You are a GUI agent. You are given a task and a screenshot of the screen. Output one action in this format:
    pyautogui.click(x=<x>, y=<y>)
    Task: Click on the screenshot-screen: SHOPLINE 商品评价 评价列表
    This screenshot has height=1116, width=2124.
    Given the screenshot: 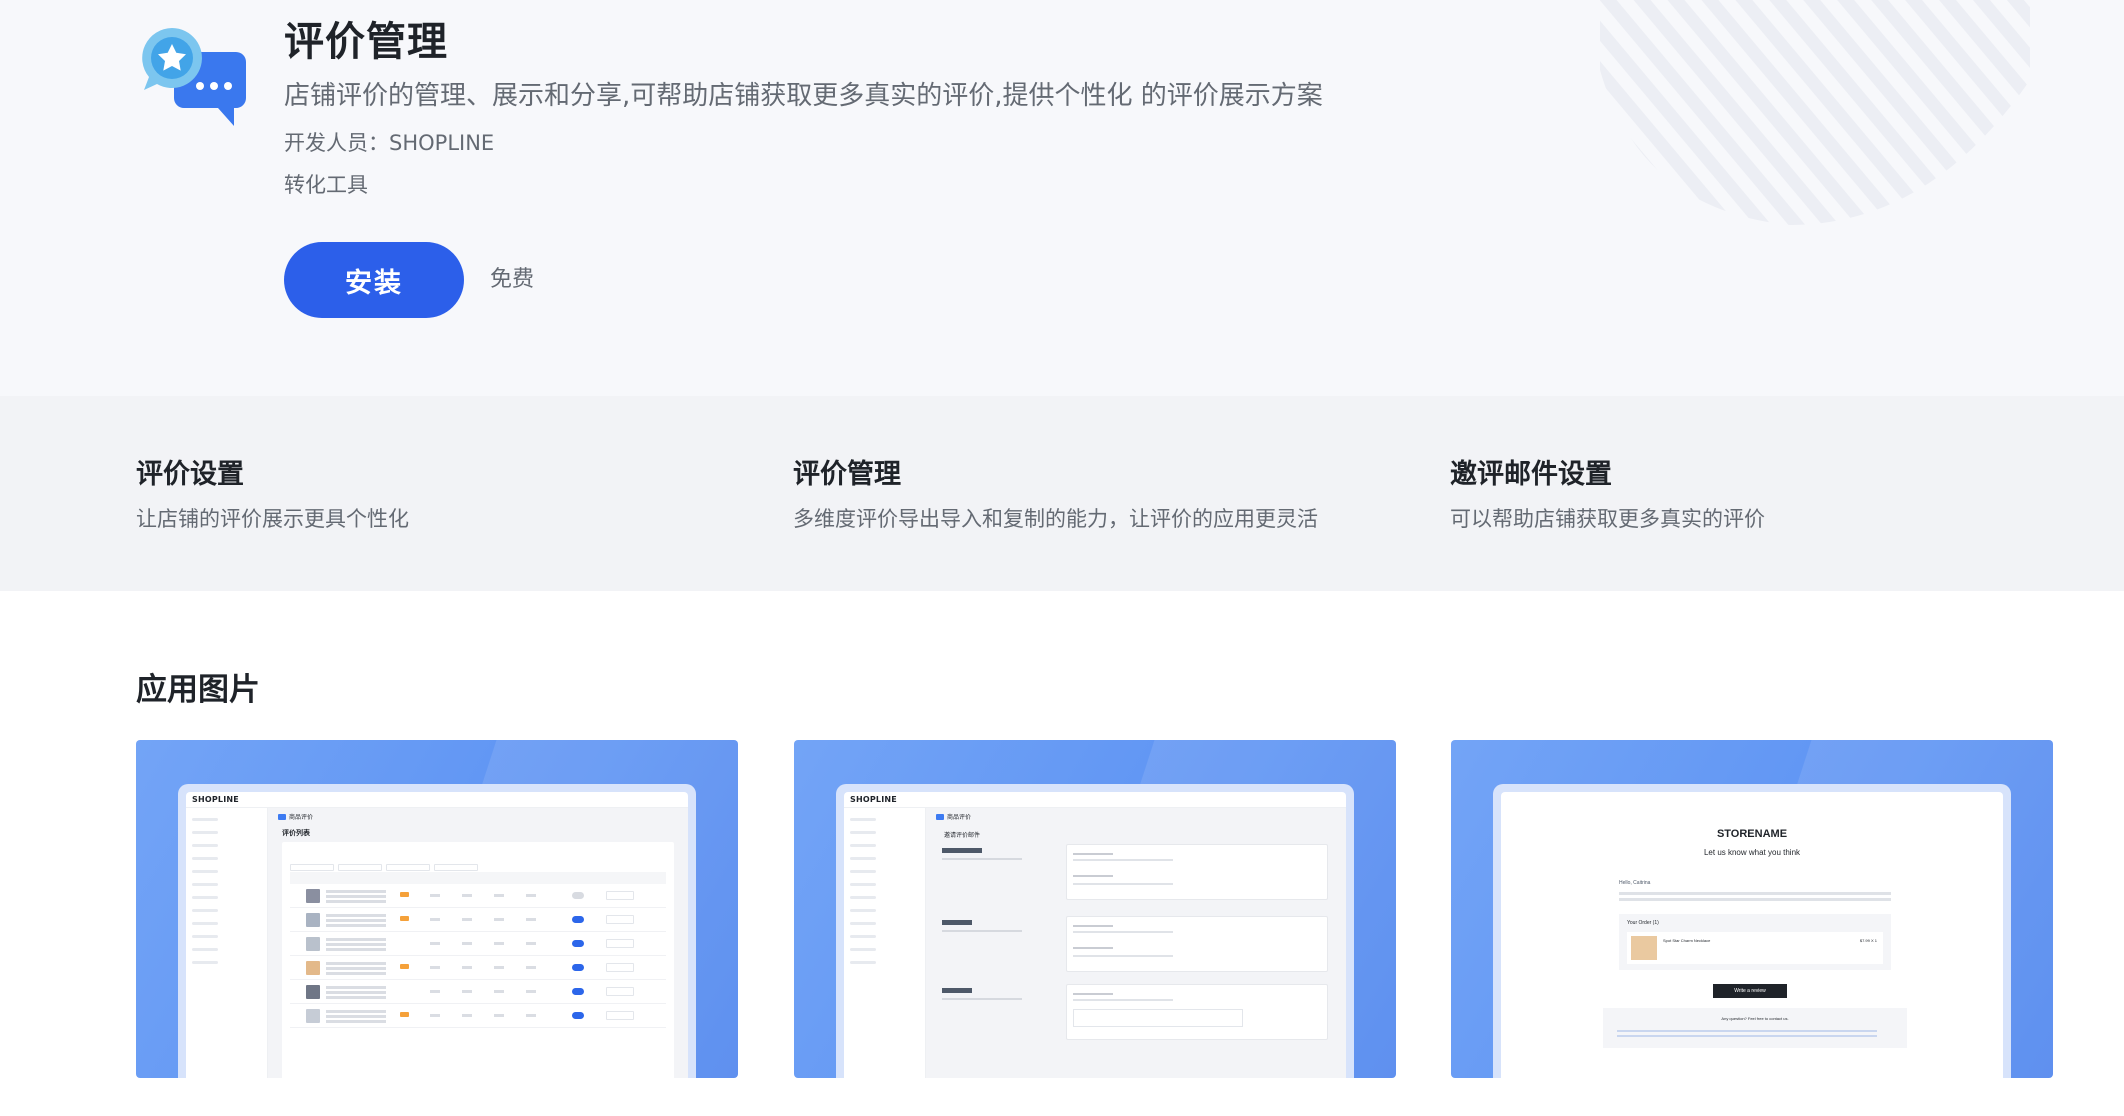 What is the action you would take?
    pyautogui.click(x=437, y=935)
    